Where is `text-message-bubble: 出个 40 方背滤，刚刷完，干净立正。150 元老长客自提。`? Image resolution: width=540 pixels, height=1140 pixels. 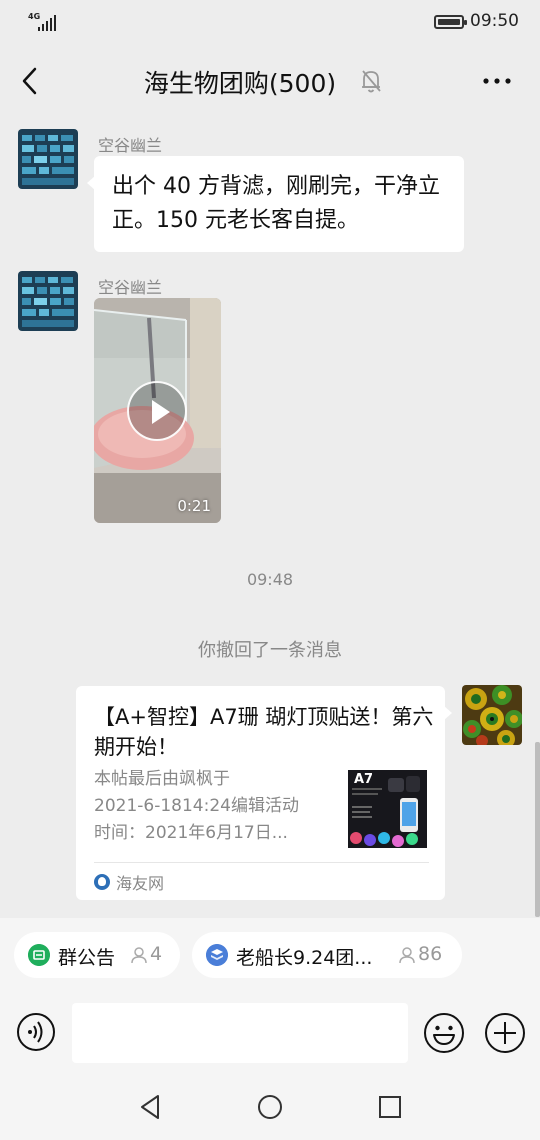 text-message-bubble: 出个 40 方背滤，刚刷完，干净立正。150 元老长客自提。 is located at coordinates (275, 204).